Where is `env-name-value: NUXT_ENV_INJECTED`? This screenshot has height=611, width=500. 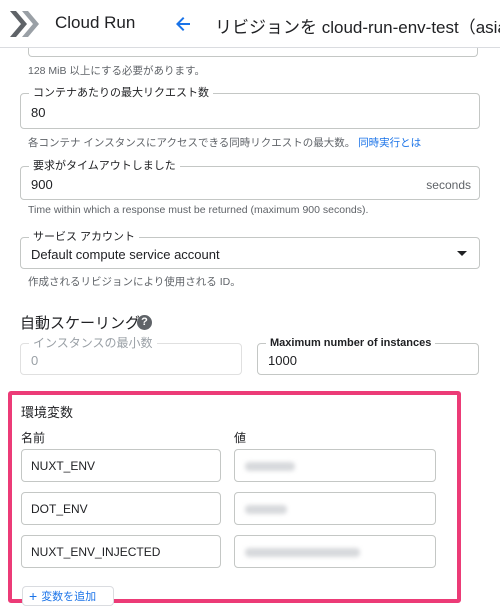
env-name-value: NUXT_ENV_INJECTED is located at coordinates (96, 552).